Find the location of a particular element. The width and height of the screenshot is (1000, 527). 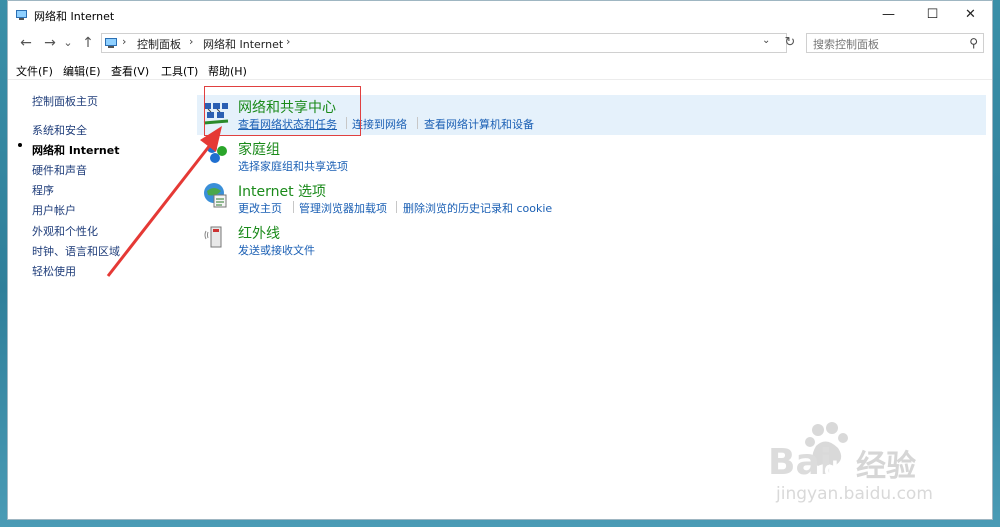

title-bar: 网络和 Internet — ☐ ✕ is located at coordinates (500, 15).